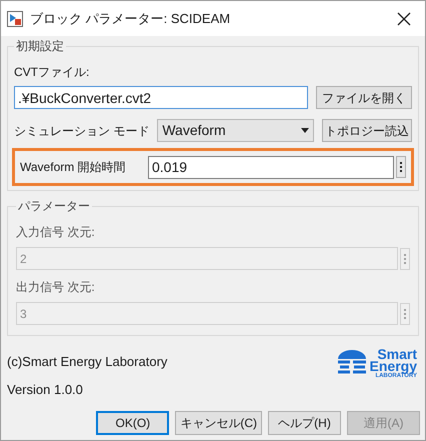  What do you see at coordinates (218, 423) in the screenshot?
I see `dialog-button: キャンセル(C)` at bounding box center [218, 423].